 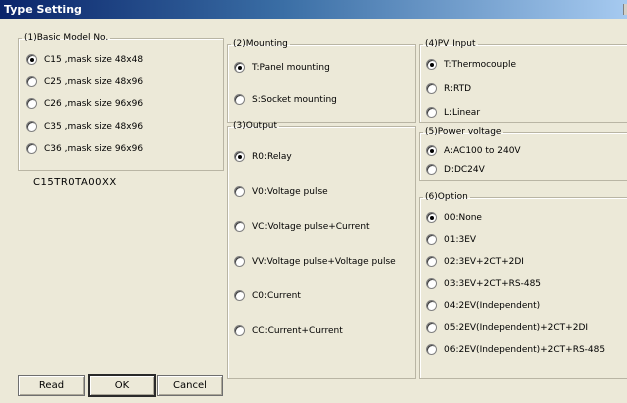 I want to click on radio-output-v0: V0:Voltage pulse, so click(x=281, y=191).